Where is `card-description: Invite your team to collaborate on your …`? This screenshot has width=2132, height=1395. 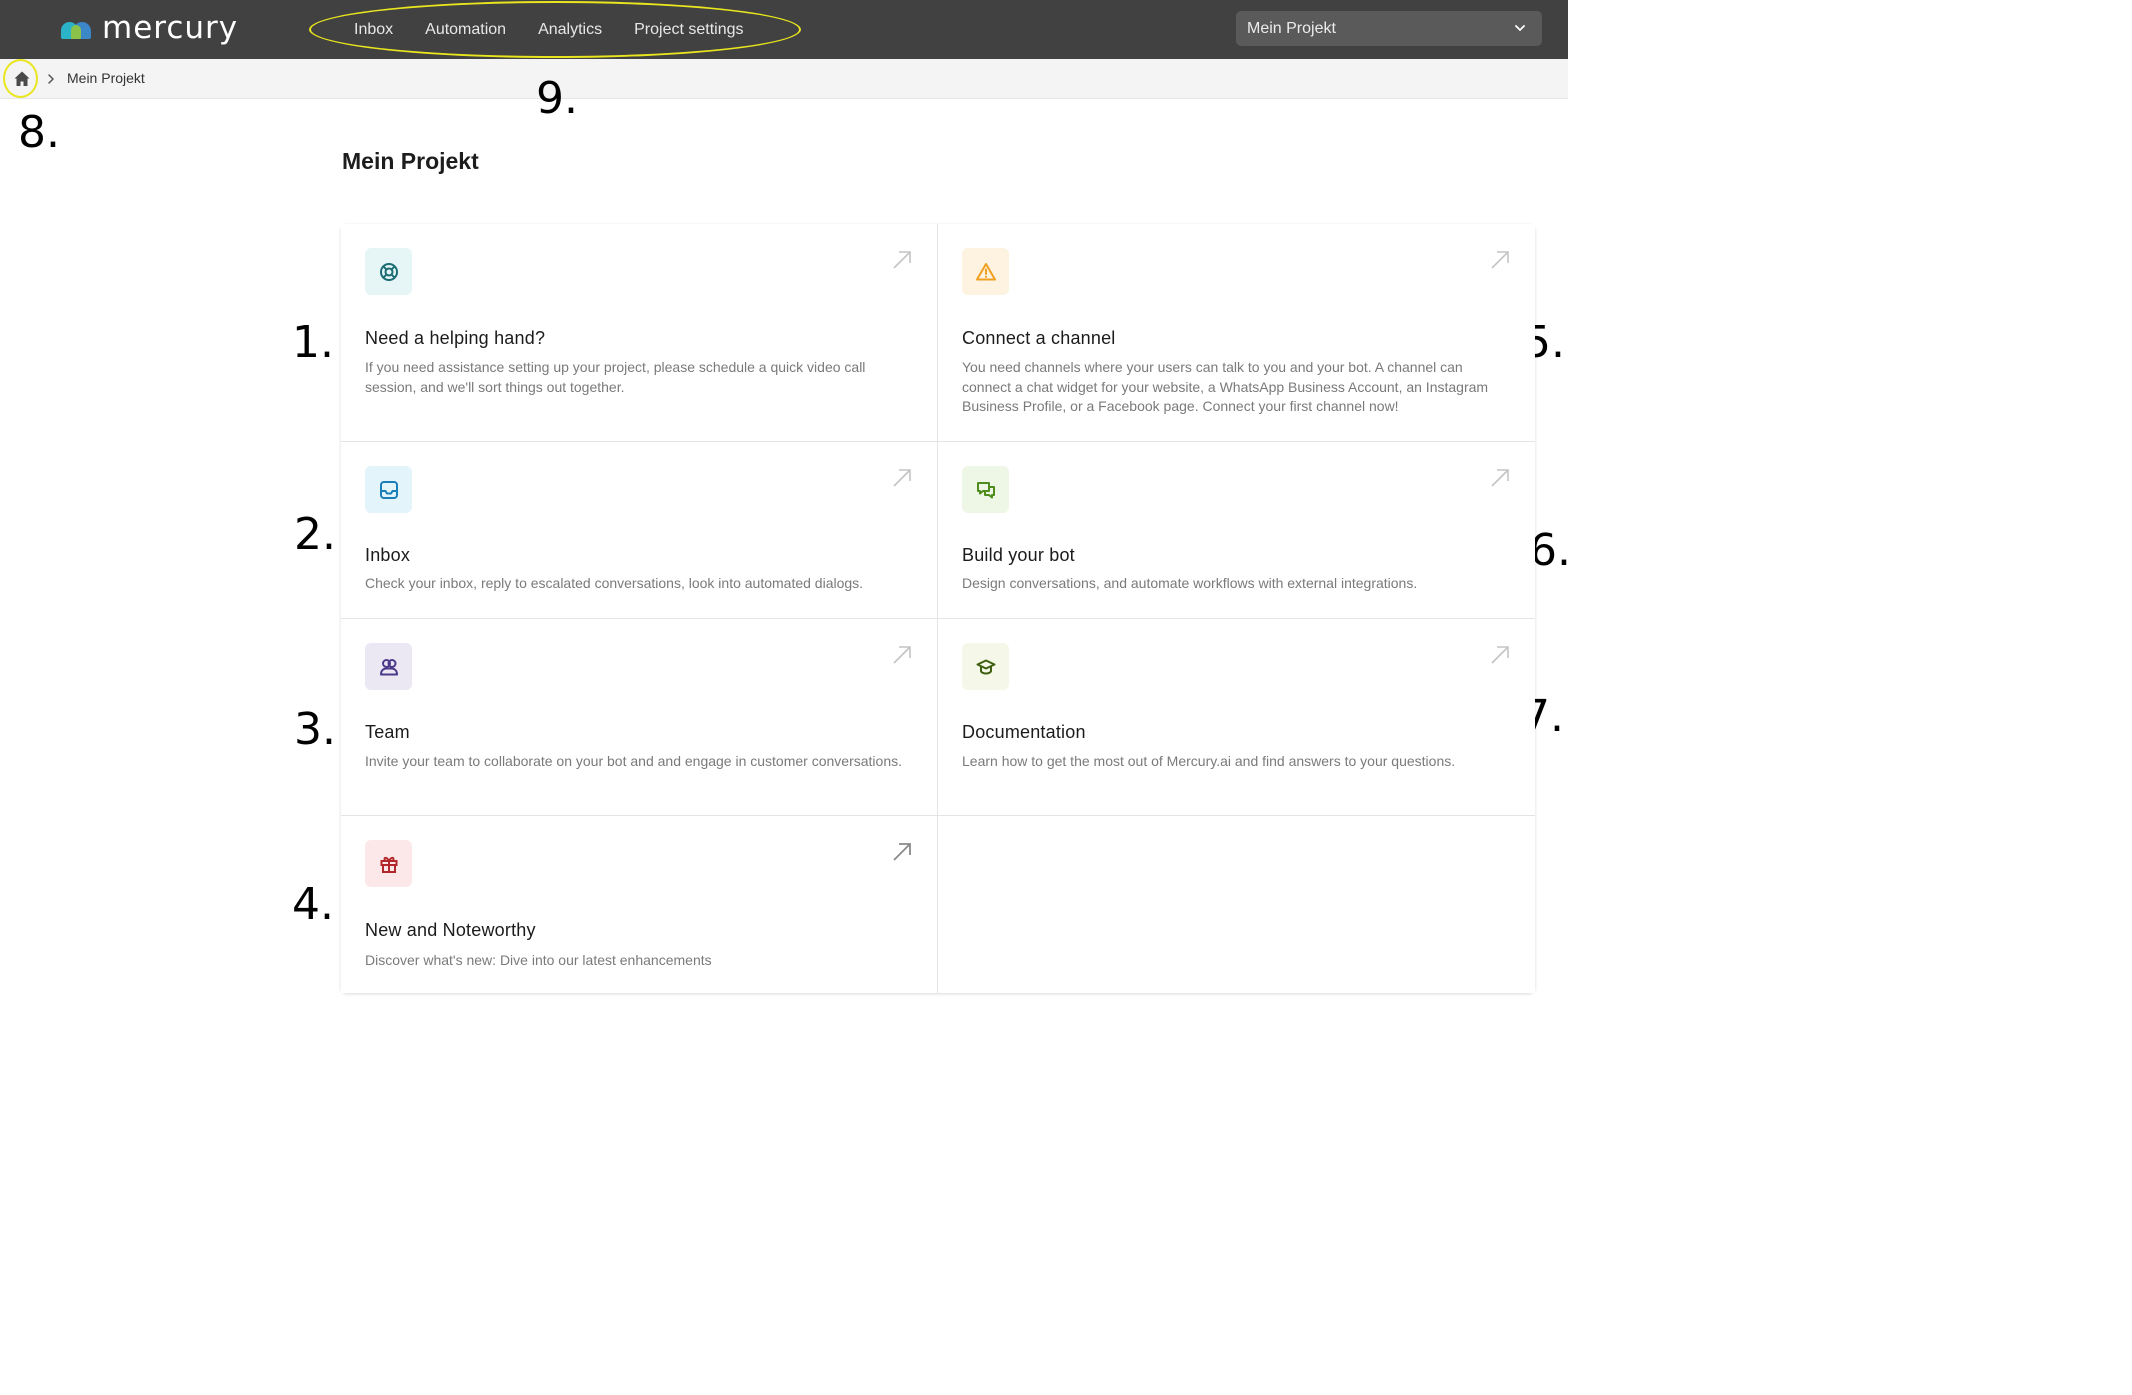
card-description: Invite your team to collaborate on your … is located at coordinates (633, 761).